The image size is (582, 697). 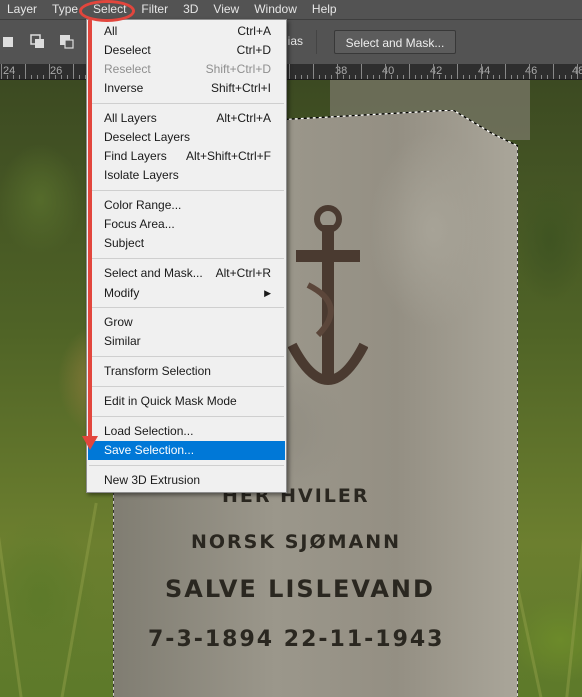 What do you see at coordinates (65, 9) in the screenshot?
I see `menu-type: Type` at bounding box center [65, 9].